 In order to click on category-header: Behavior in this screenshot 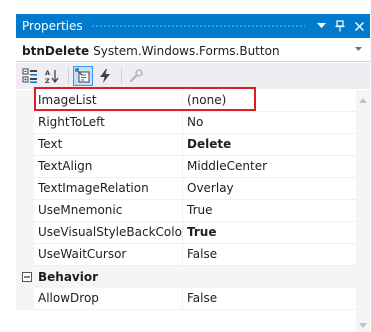, I will do `click(186, 277)`.